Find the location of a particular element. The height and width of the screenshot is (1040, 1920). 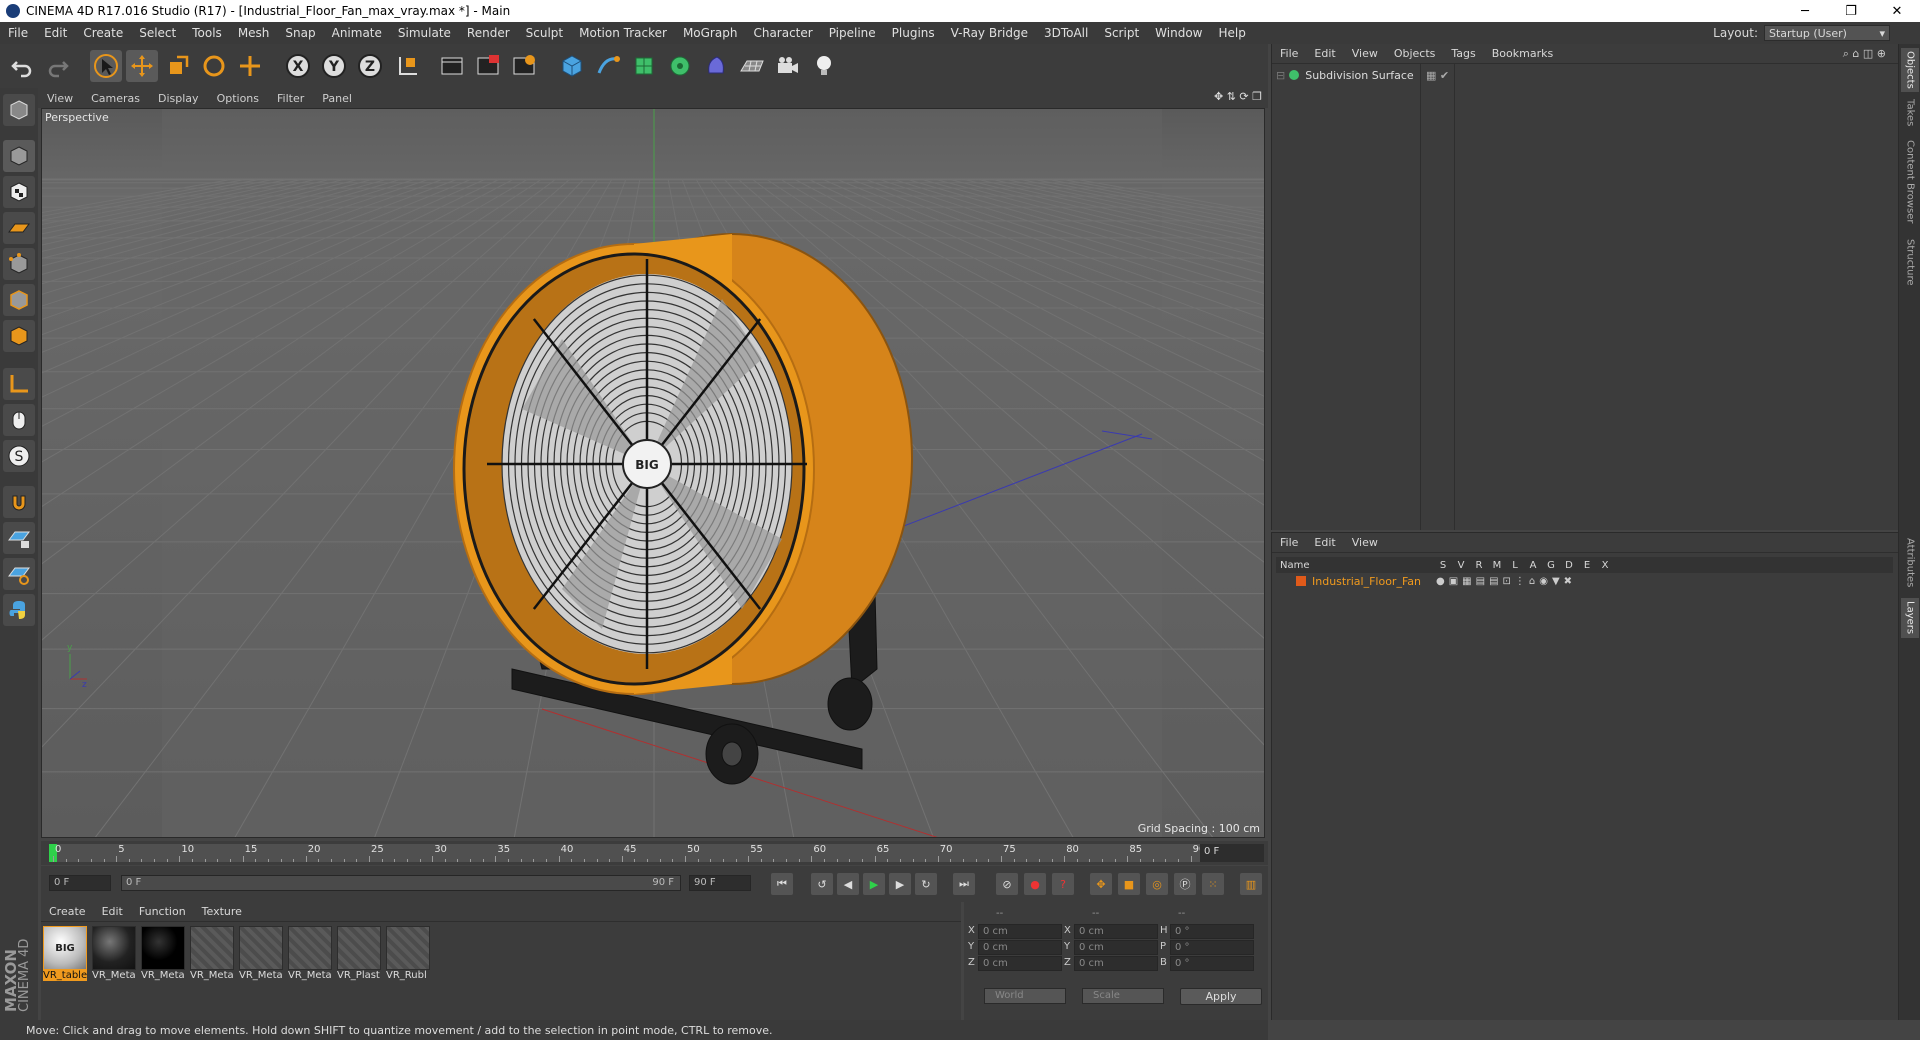

viewport-menu-filter: Filter is located at coordinates (290, 98).